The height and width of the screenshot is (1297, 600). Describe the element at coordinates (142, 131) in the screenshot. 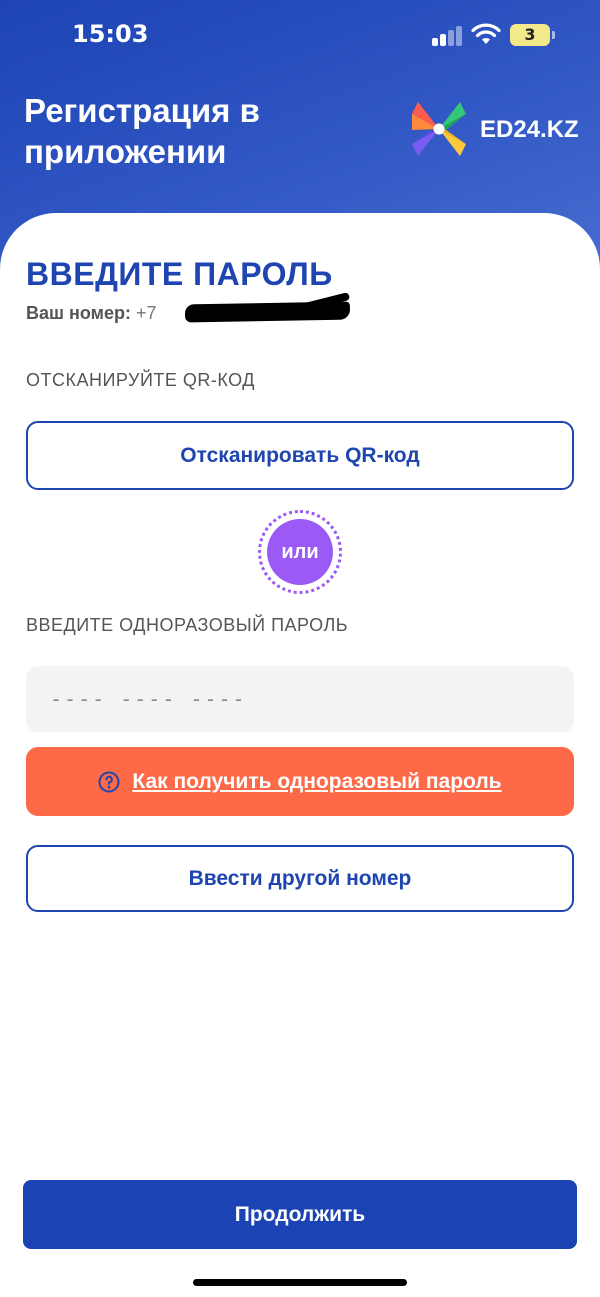

I see `page-header-title: Регистрация в приложении` at that location.